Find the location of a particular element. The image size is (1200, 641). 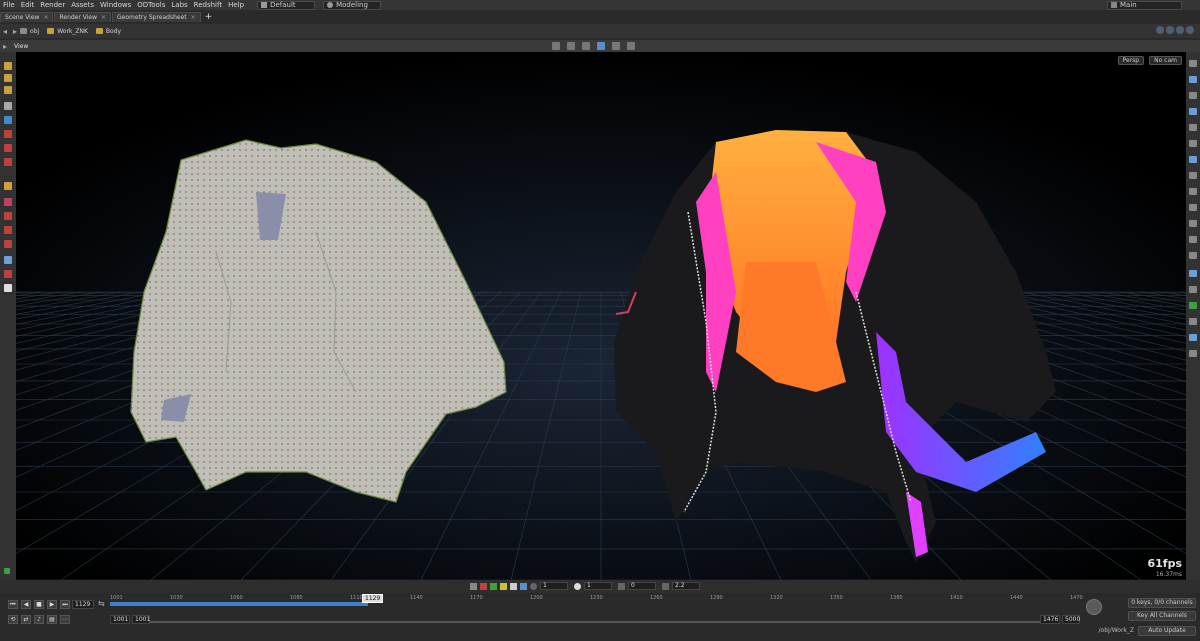

pose-tool-icon is located at coordinates (8, 148).